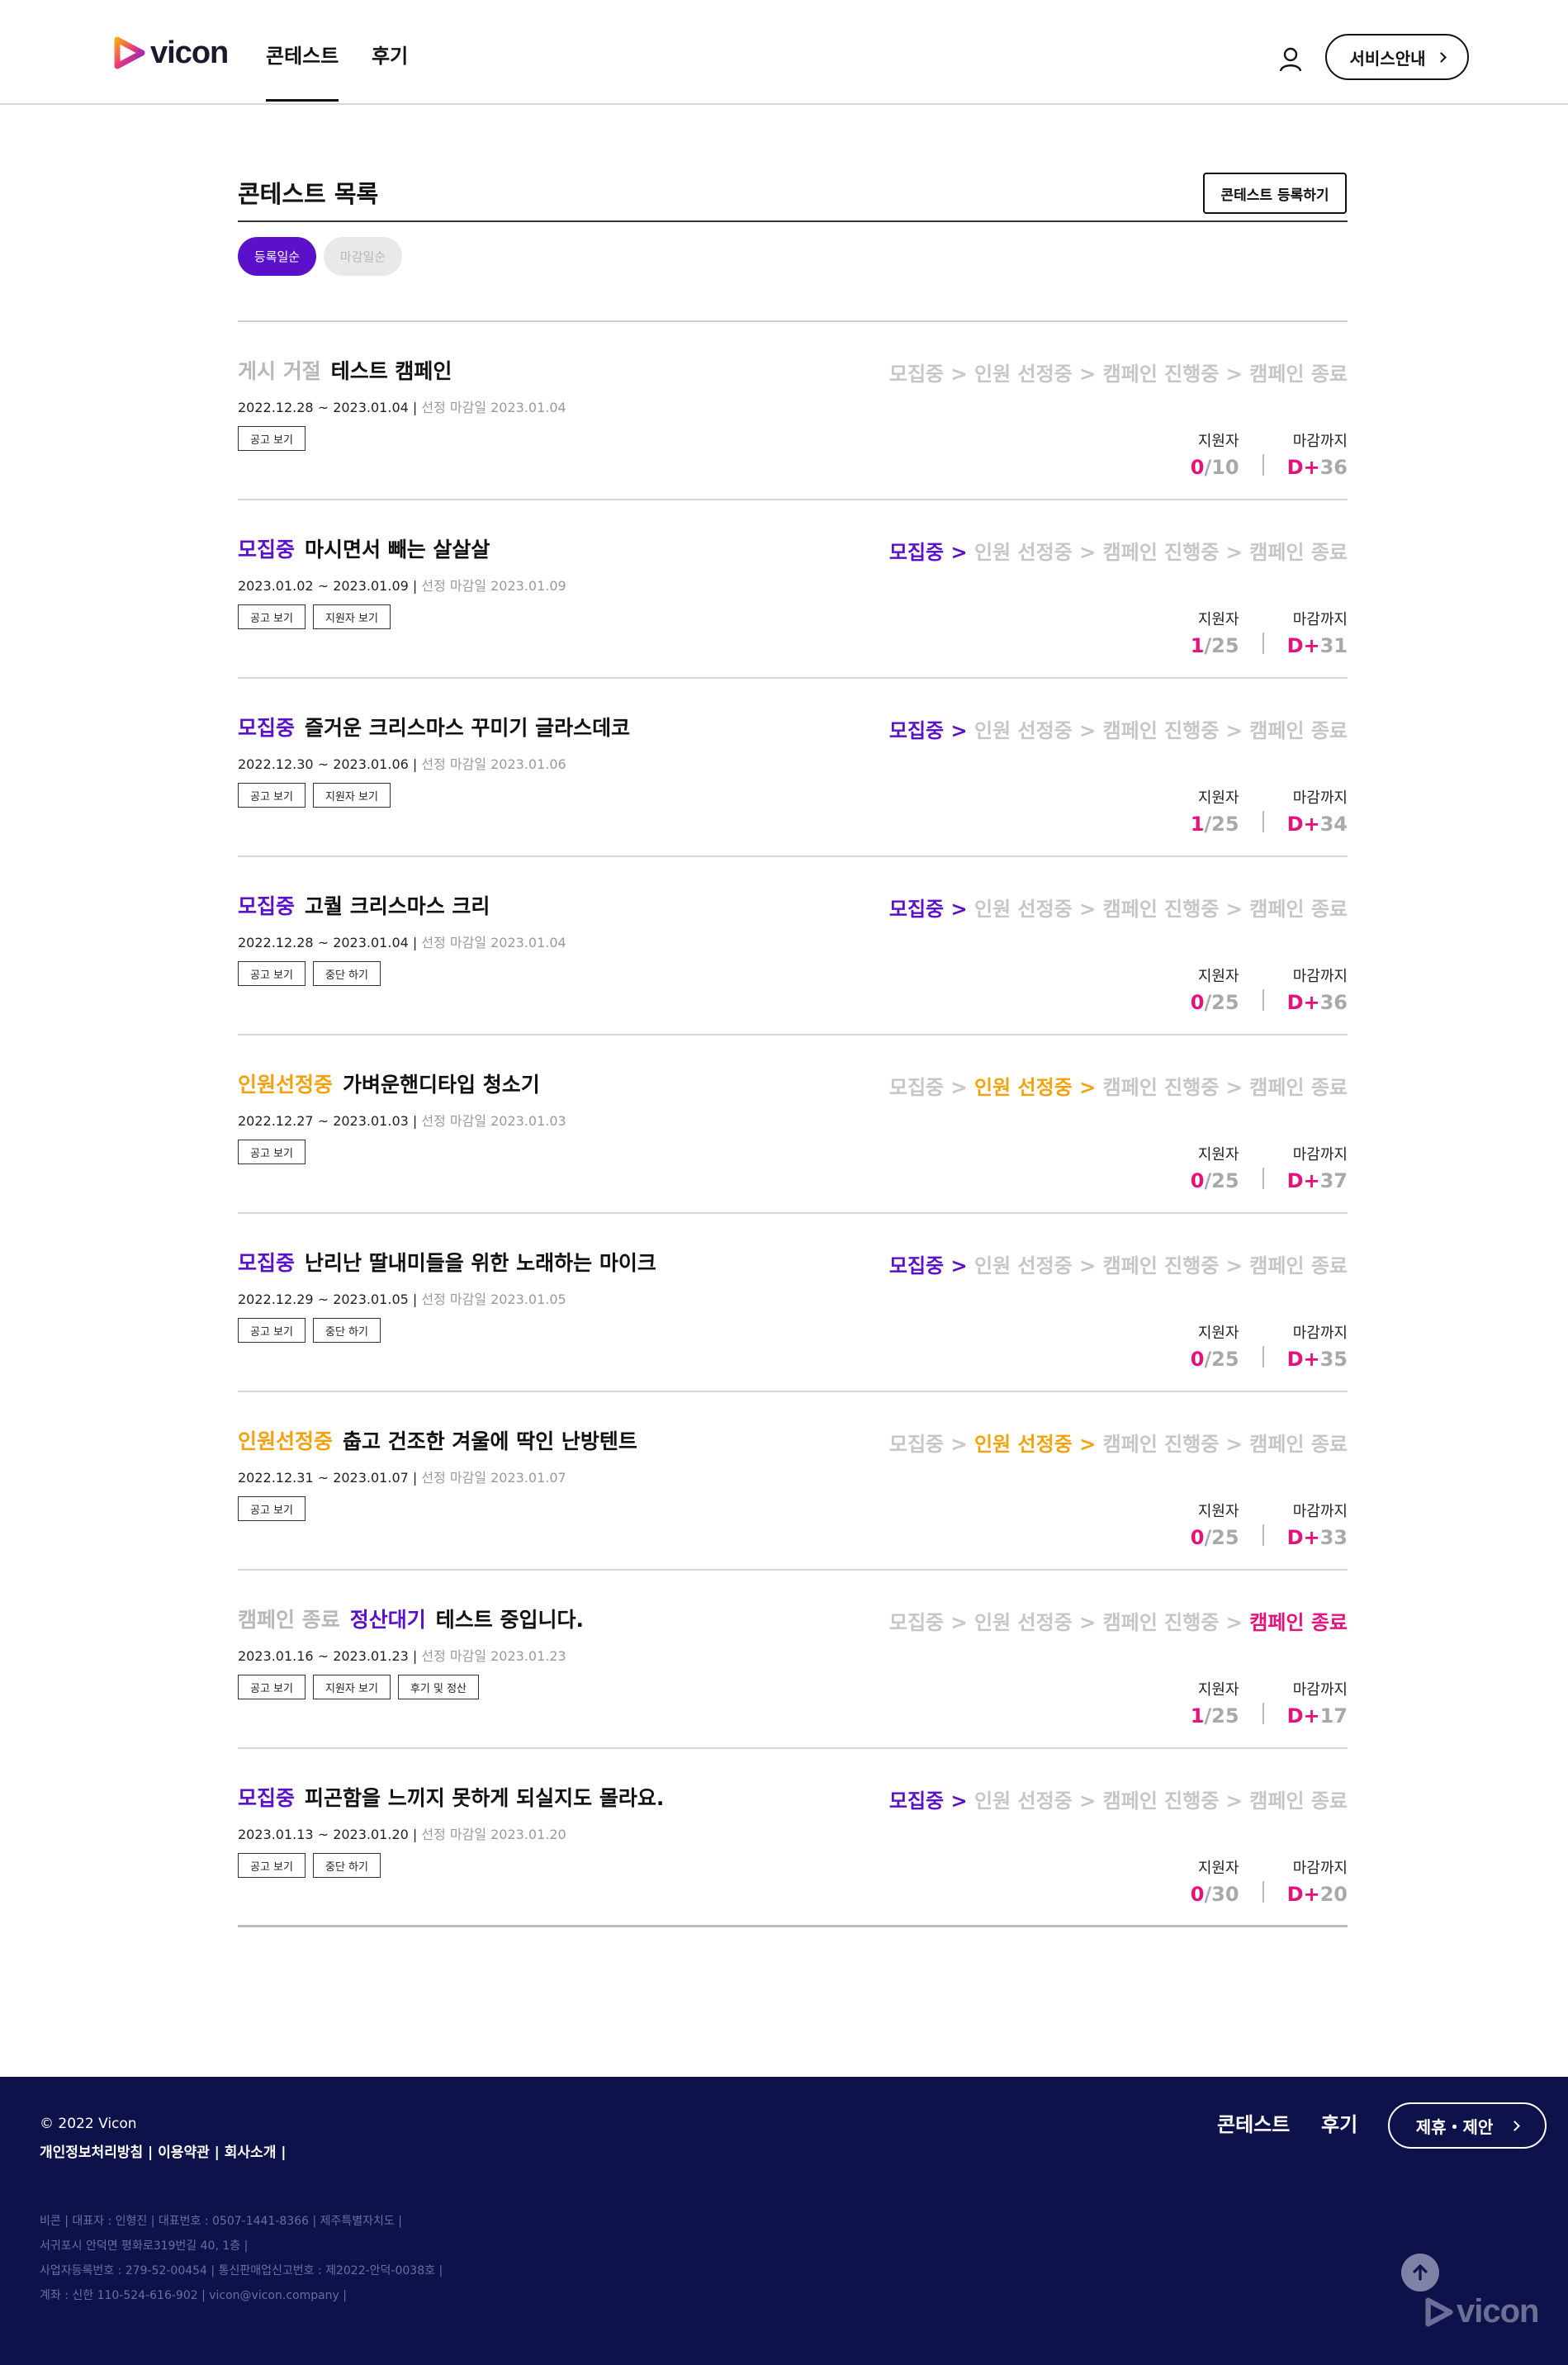 This screenshot has width=1568, height=2365. What do you see at coordinates (1215, 1167) in the screenshot?
I see `applicant-stat: 지원자 0/25` at bounding box center [1215, 1167].